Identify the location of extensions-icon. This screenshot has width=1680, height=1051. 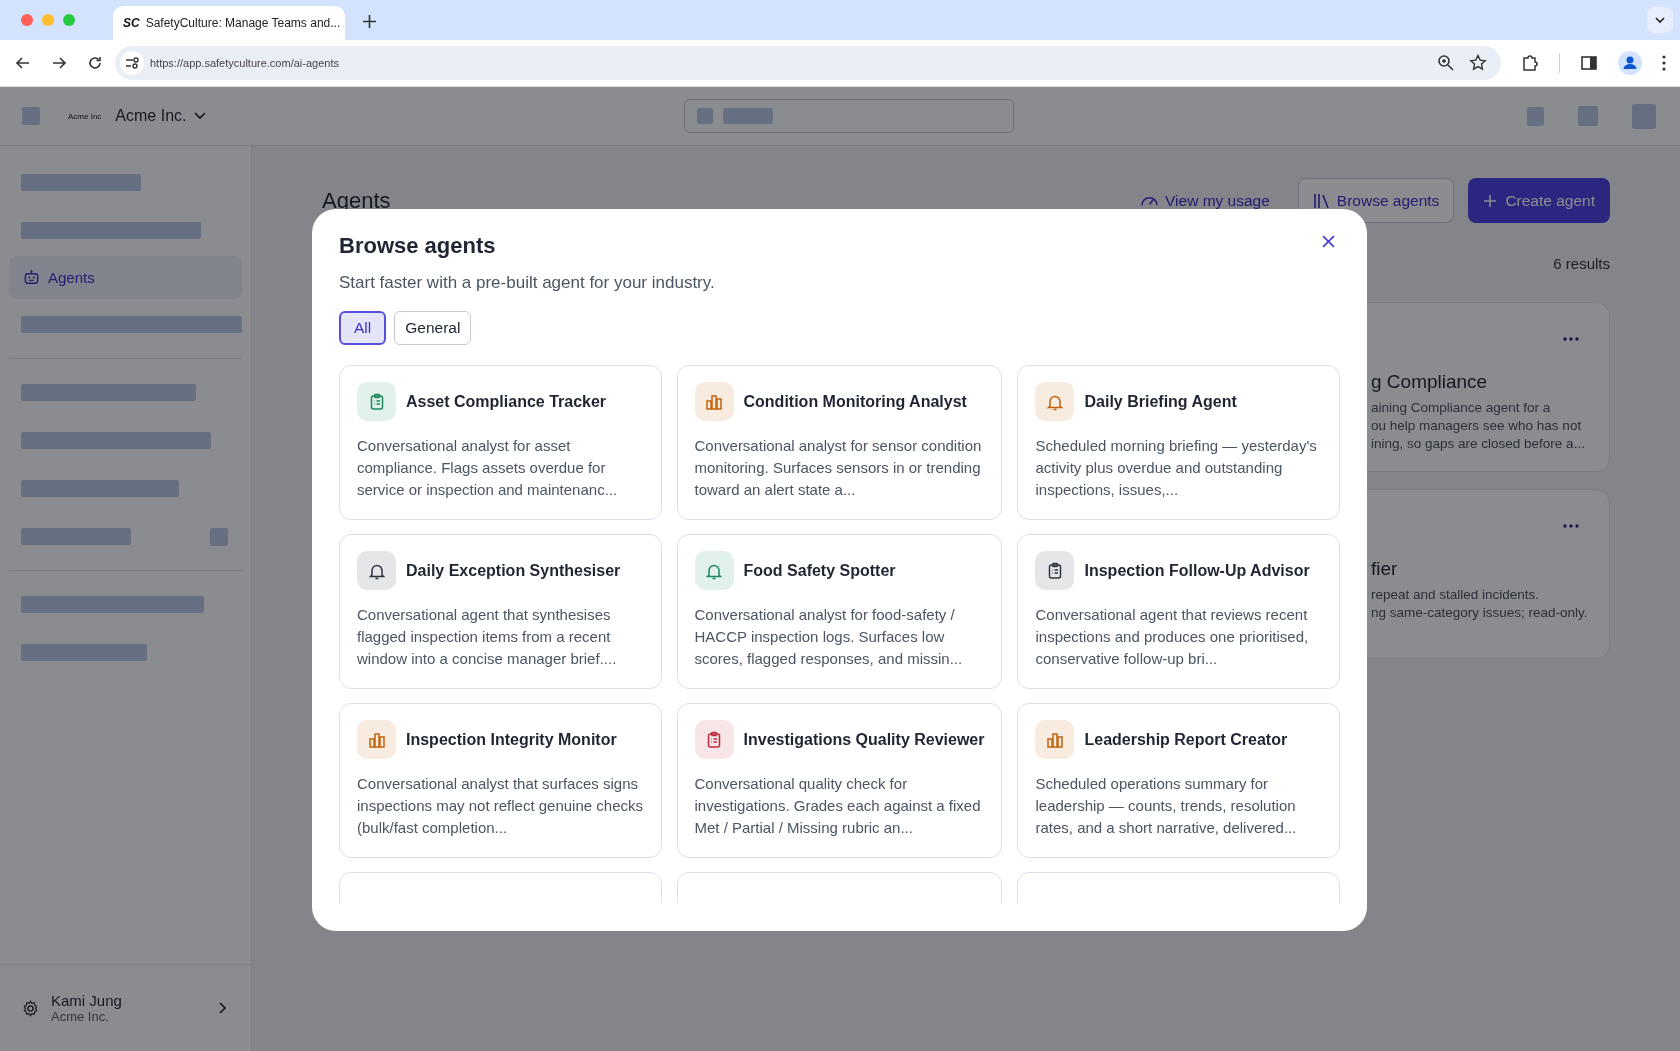
(1530, 63).